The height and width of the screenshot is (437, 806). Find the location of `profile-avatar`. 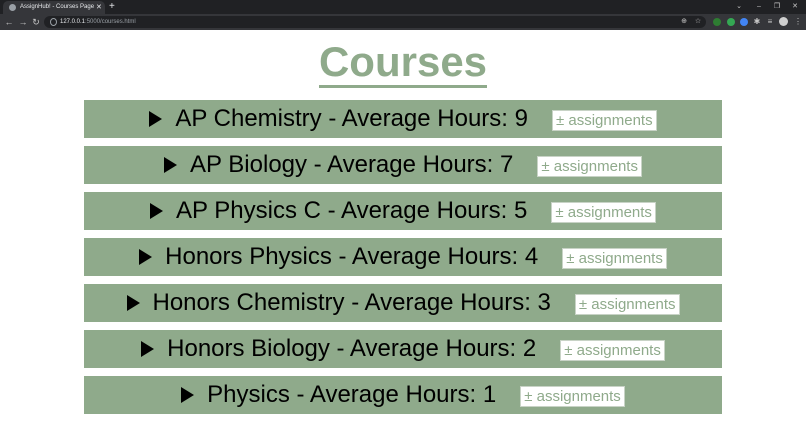

profile-avatar is located at coordinates (783, 21).